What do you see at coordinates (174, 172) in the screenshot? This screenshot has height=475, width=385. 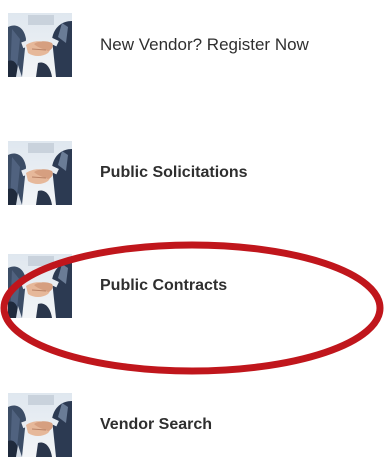 I see `menu-item-label: Public Solicitations` at bounding box center [174, 172].